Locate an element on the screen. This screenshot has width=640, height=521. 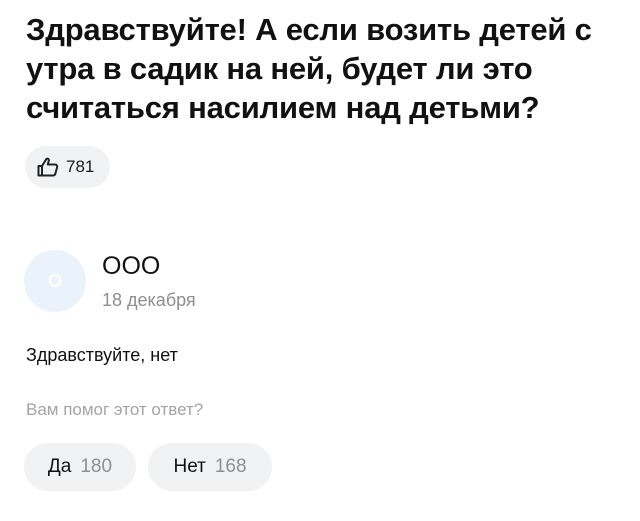
like-button: 781 is located at coordinates (68, 167).